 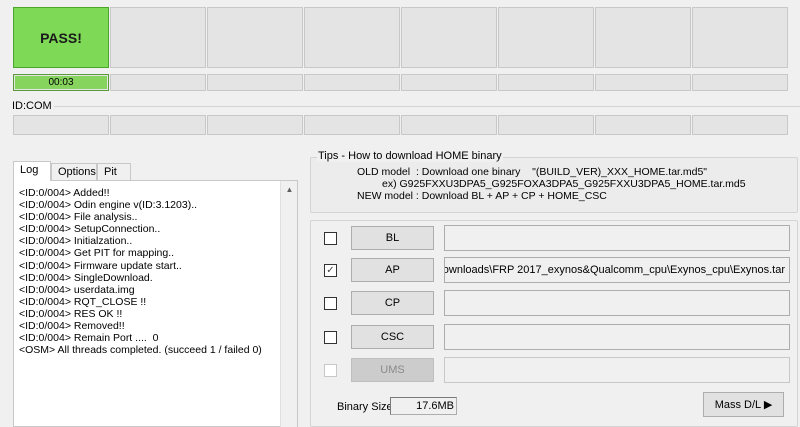 What do you see at coordinates (392, 270) in the screenshot?
I see `ap-button: AP` at bounding box center [392, 270].